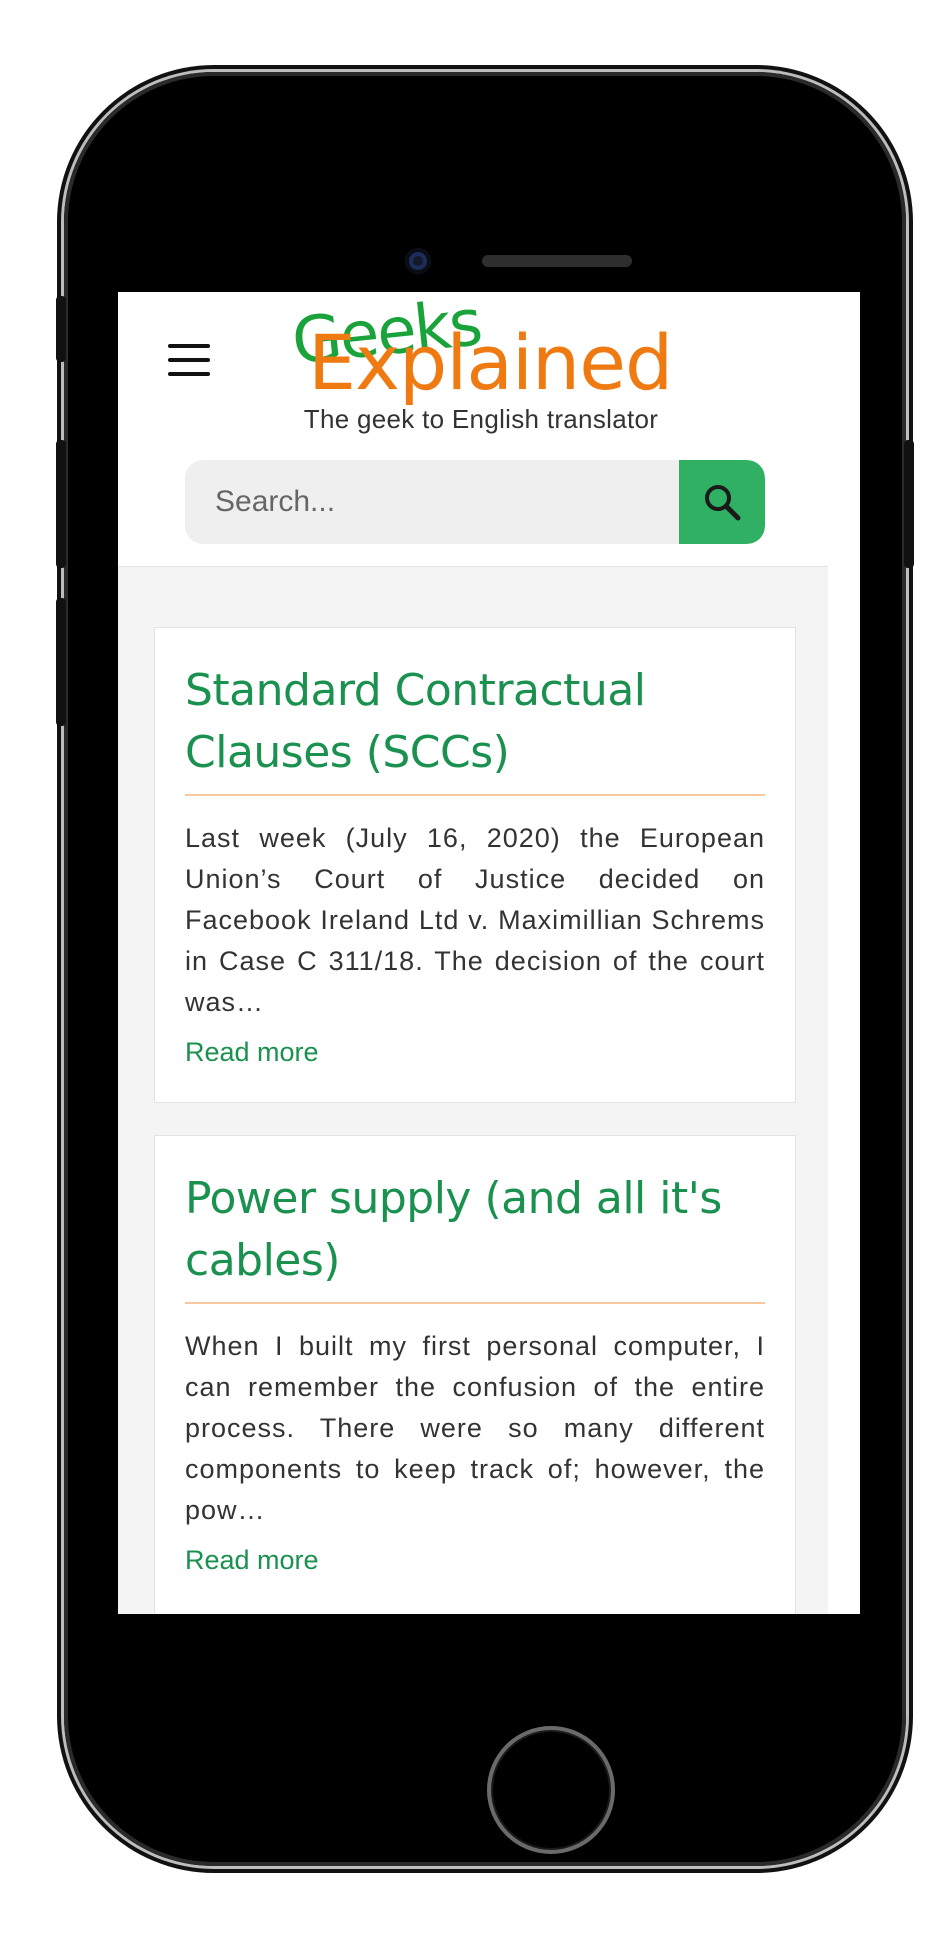  I want to click on article-title: Power supply (and all it's cables), so click(475, 1219).